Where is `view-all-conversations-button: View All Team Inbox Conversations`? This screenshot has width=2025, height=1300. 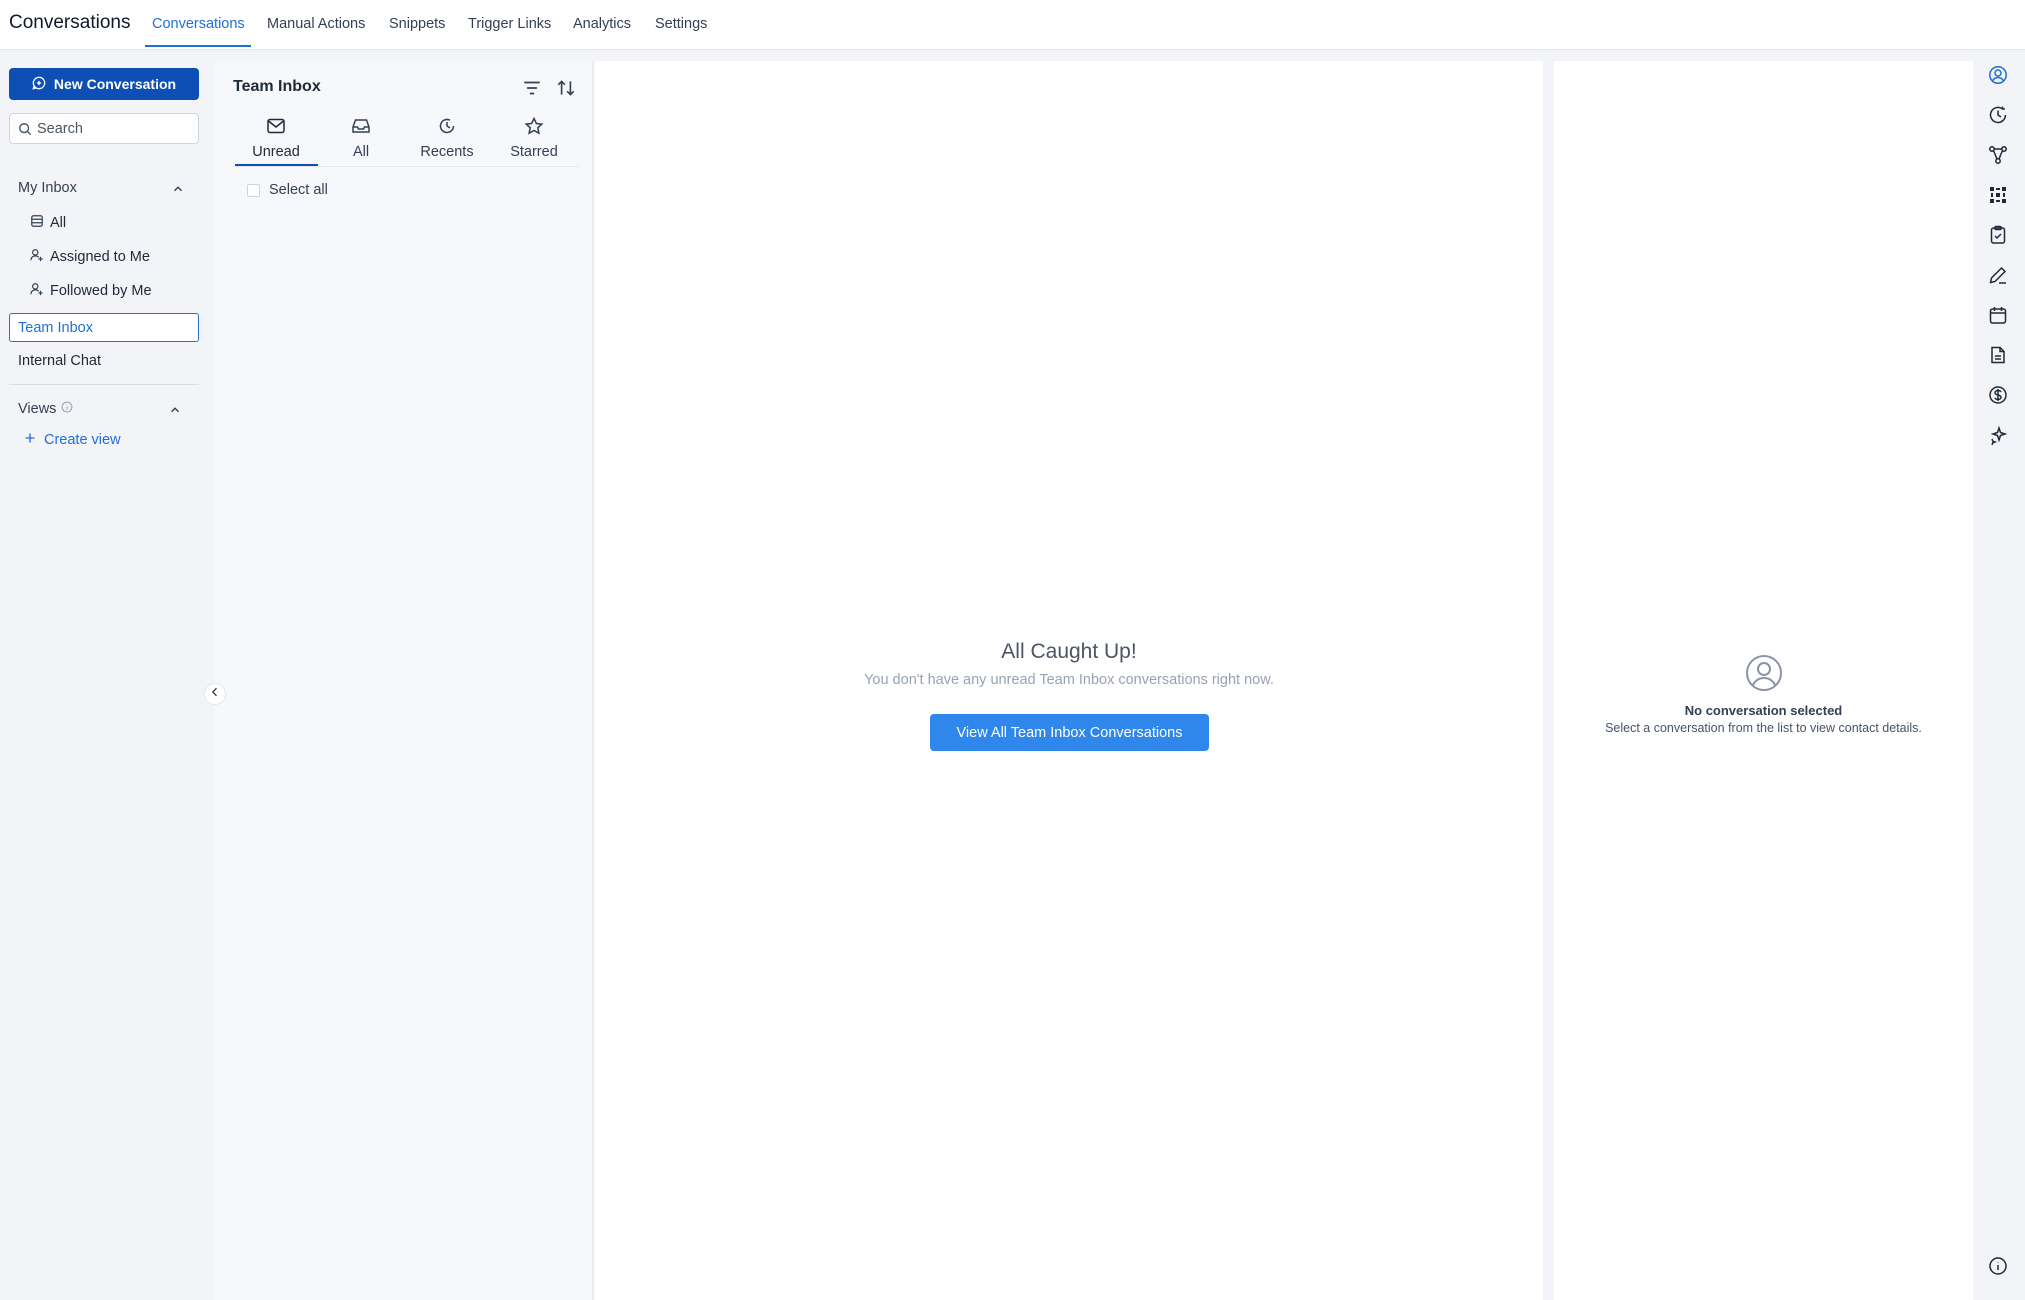 view-all-conversations-button: View All Team Inbox Conversations is located at coordinates (1069, 732).